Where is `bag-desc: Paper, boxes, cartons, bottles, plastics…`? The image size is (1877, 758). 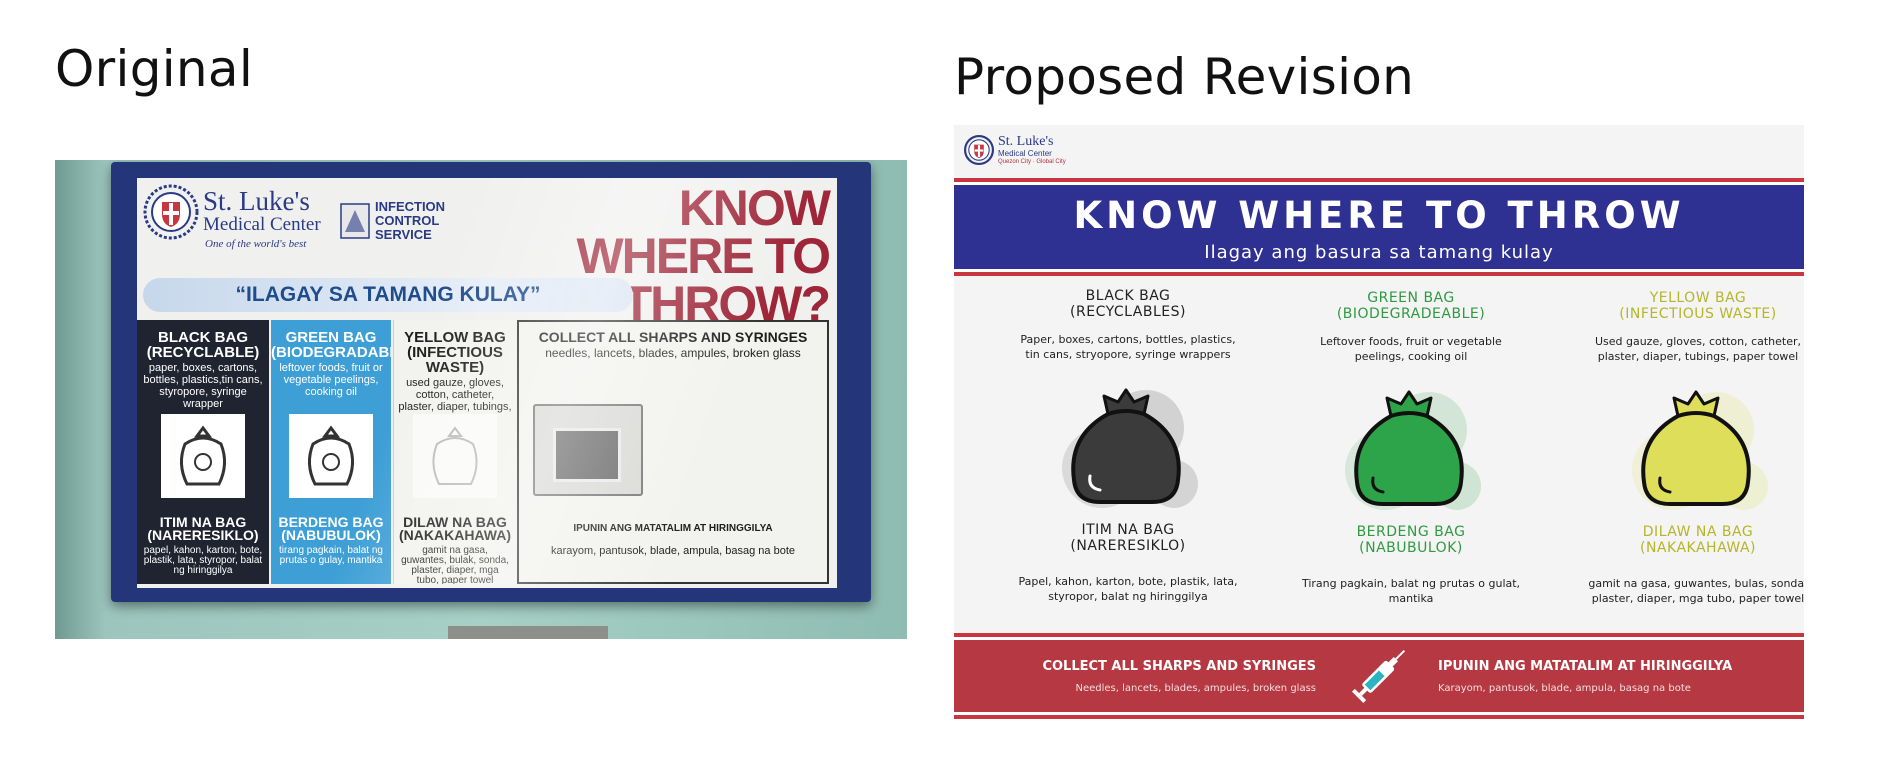
bag-desc: Paper, boxes, cartons, bottles, plastics… is located at coordinates (1128, 347).